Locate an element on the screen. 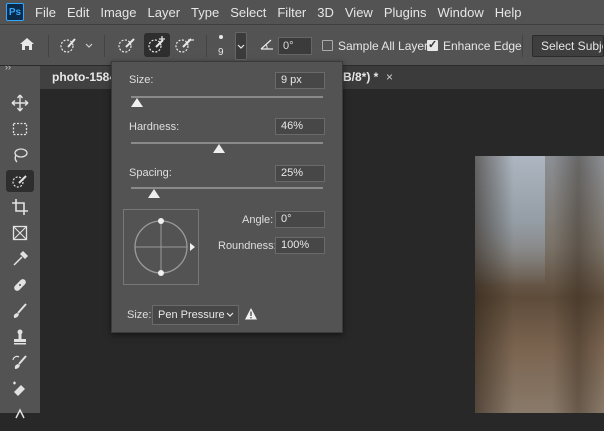 Image resolution: width=604 pixels, height=431 pixels. photo-shading is located at coordinates (539, 284).